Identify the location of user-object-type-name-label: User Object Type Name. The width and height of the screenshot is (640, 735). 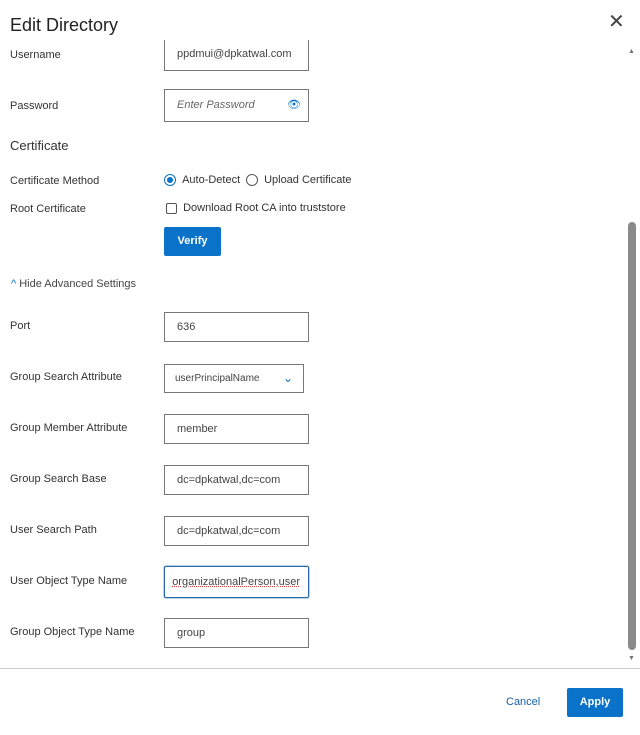
(69, 581).